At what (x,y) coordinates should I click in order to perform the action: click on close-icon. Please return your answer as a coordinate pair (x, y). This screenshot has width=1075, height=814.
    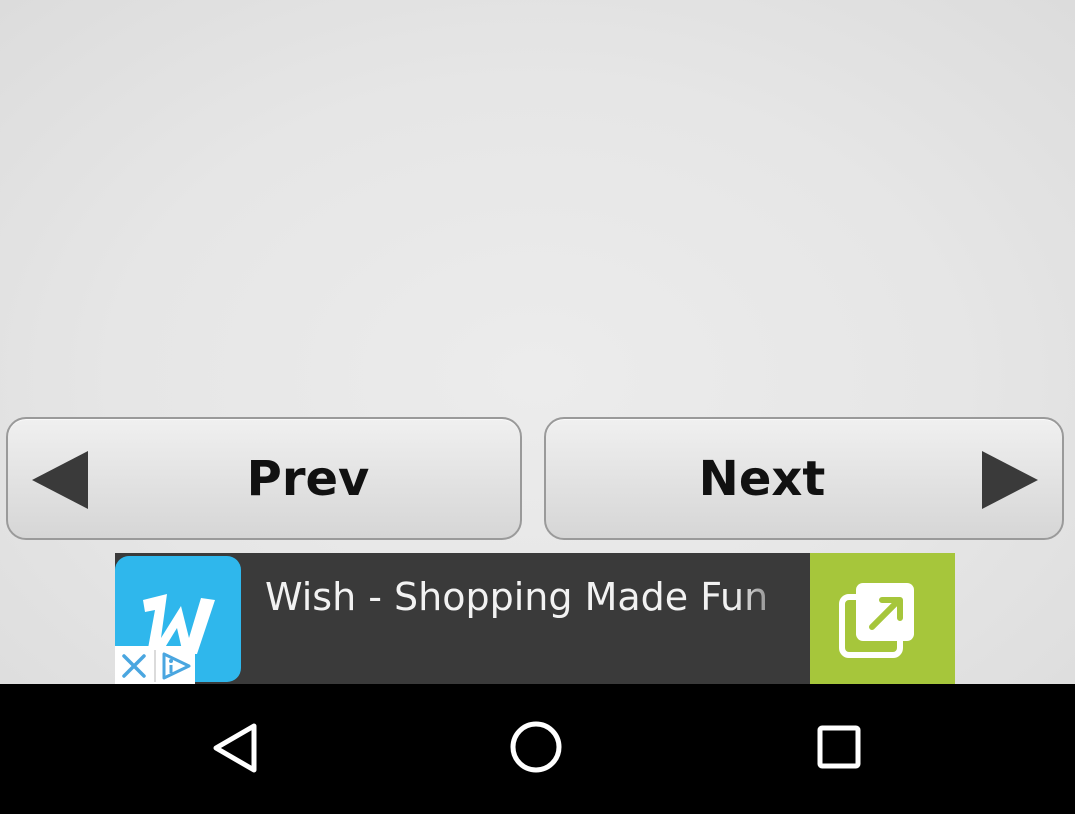
    Looking at the image, I should click on (134, 666).